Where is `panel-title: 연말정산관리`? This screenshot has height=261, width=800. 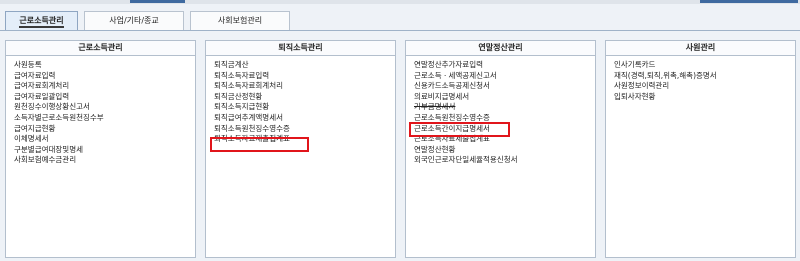
panel-title: 연말정산관리 is located at coordinates (500, 48).